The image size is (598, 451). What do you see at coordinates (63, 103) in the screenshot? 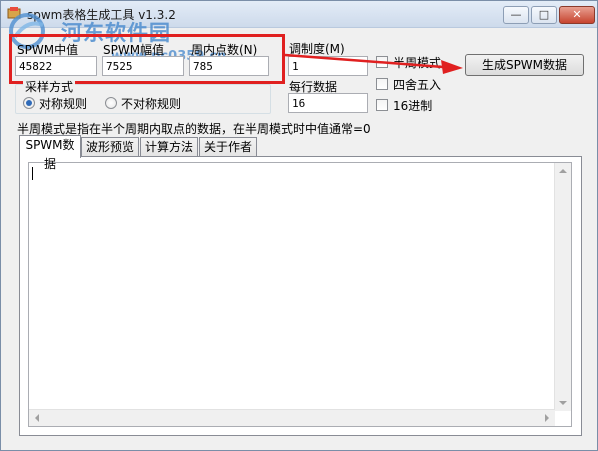
I see `radio-symmetric-label: 对称规则` at bounding box center [63, 103].